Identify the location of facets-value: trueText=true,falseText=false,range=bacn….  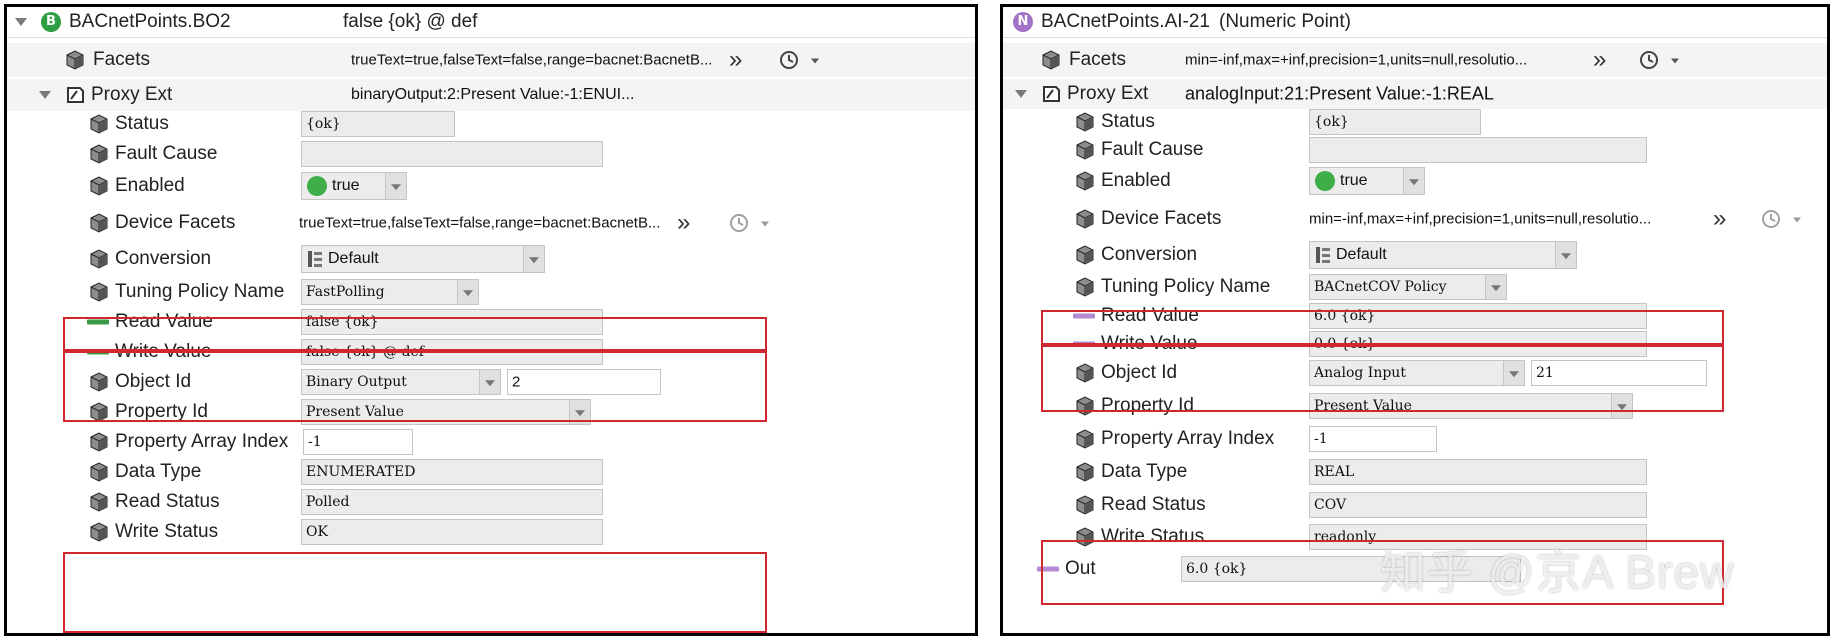
(532, 60).